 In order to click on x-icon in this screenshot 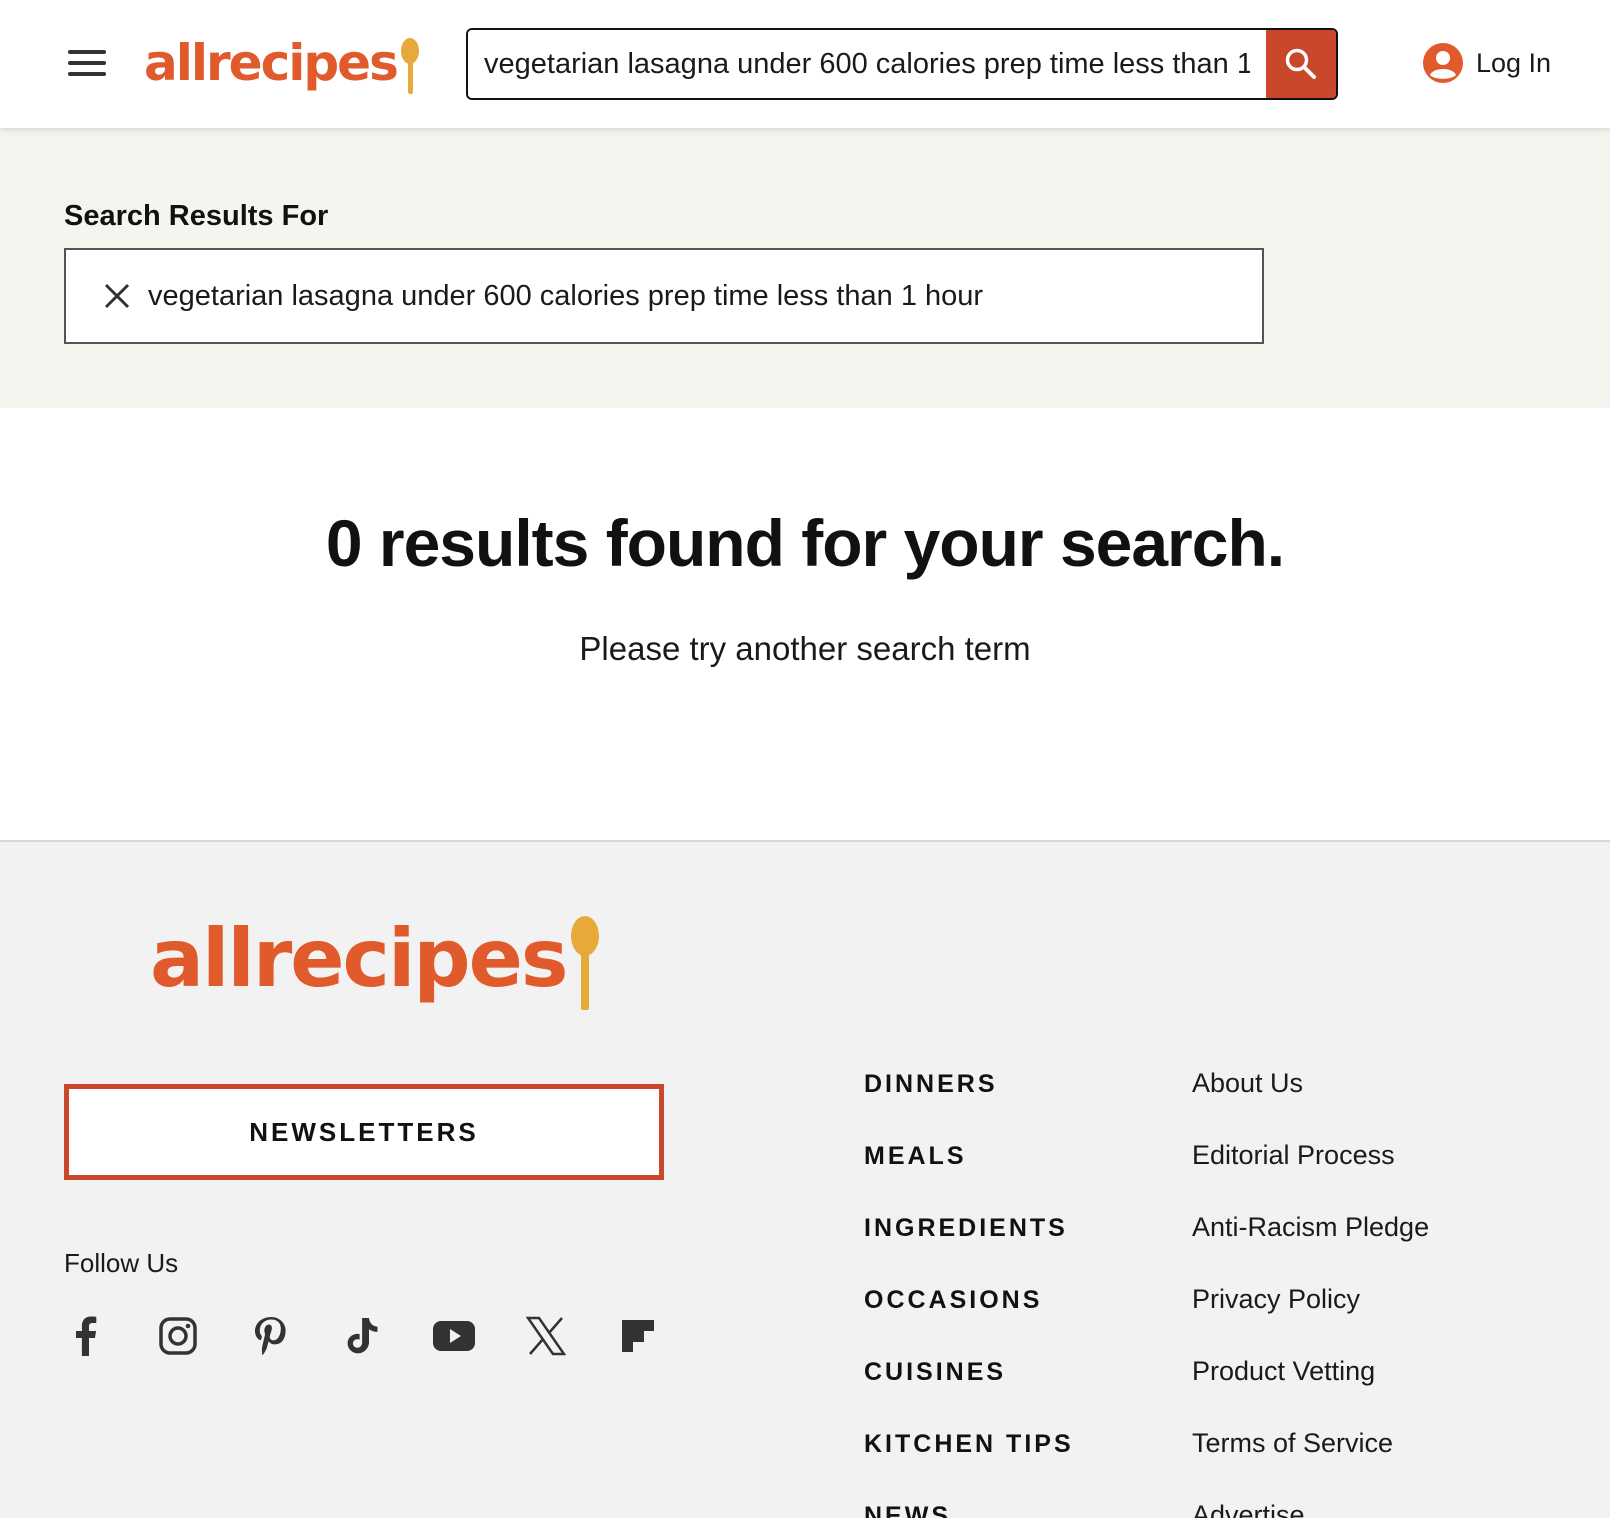, I will do `click(546, 1336)`.